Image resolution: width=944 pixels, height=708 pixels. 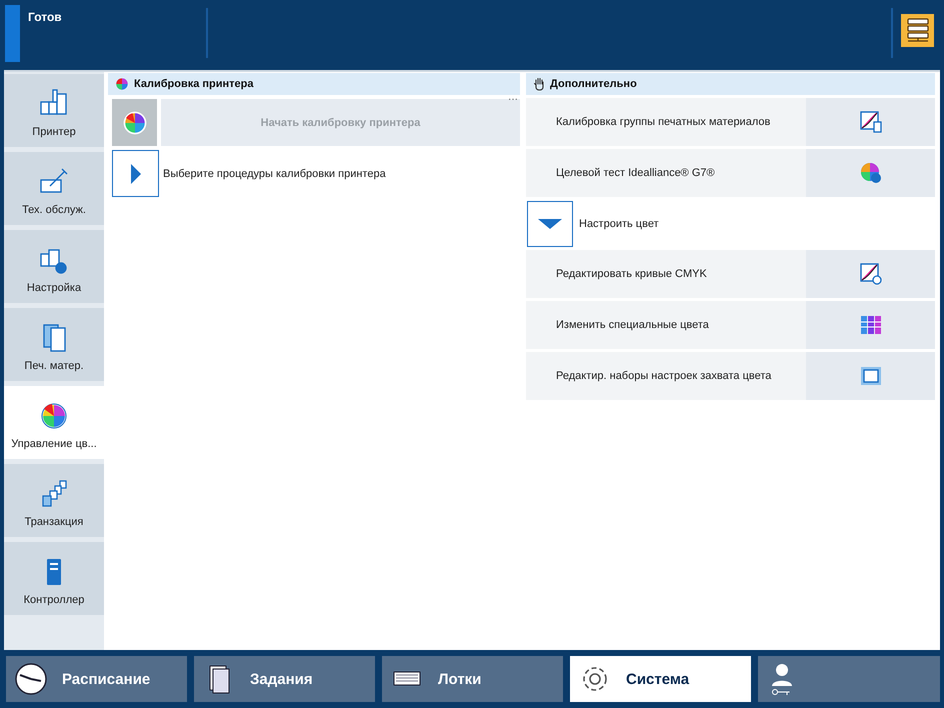 I want to click on nav-tab: Задания, so click(x=284, y=679).